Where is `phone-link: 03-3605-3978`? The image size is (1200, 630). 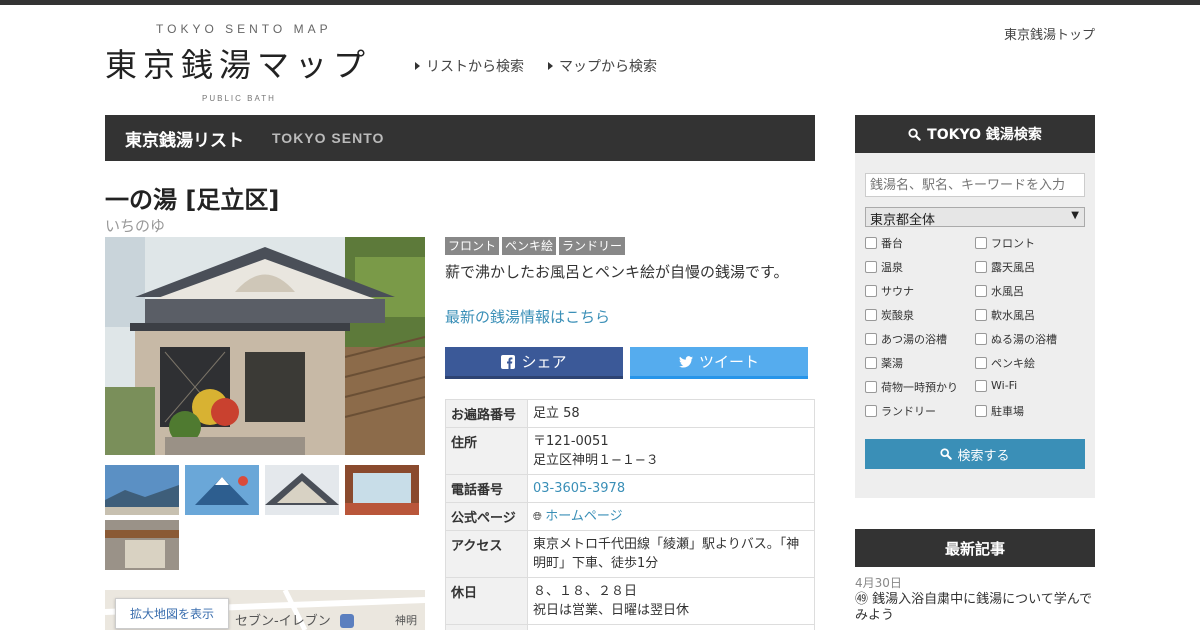 phone-link: 03-3605-3978 is located at coordinates (579, 488).